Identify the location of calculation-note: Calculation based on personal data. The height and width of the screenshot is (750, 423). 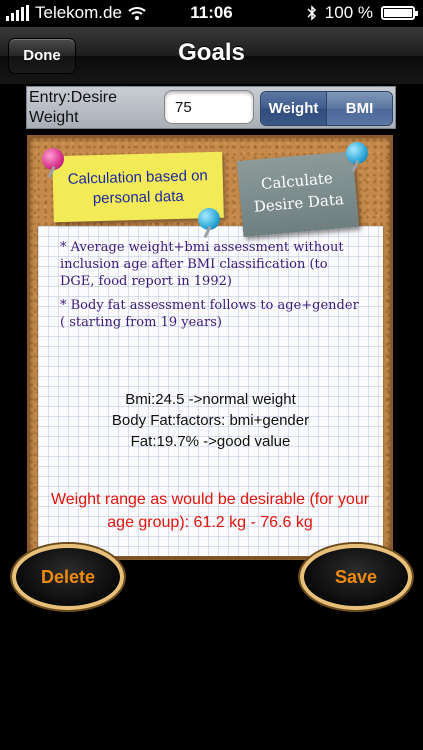
(138, 187).